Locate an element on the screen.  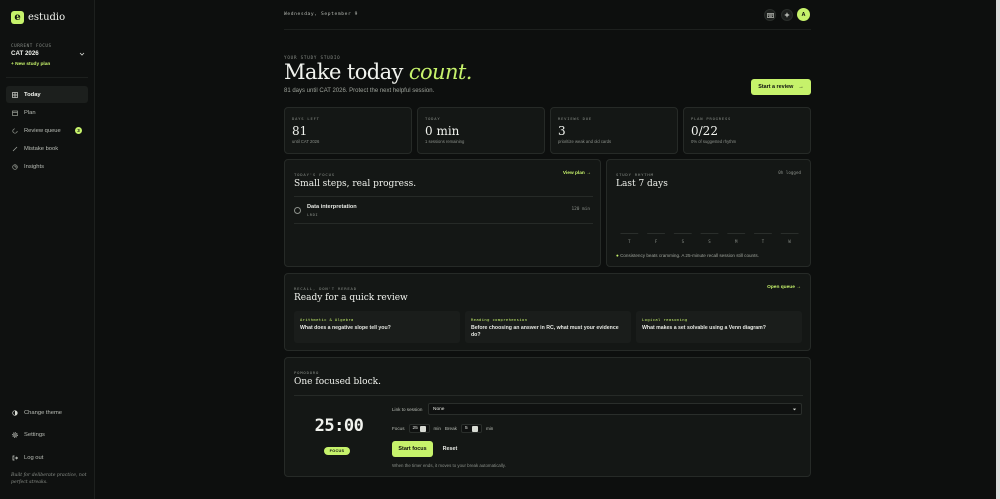
stat-label: PLAN PROGRESS is located at coordinates (711, 118).